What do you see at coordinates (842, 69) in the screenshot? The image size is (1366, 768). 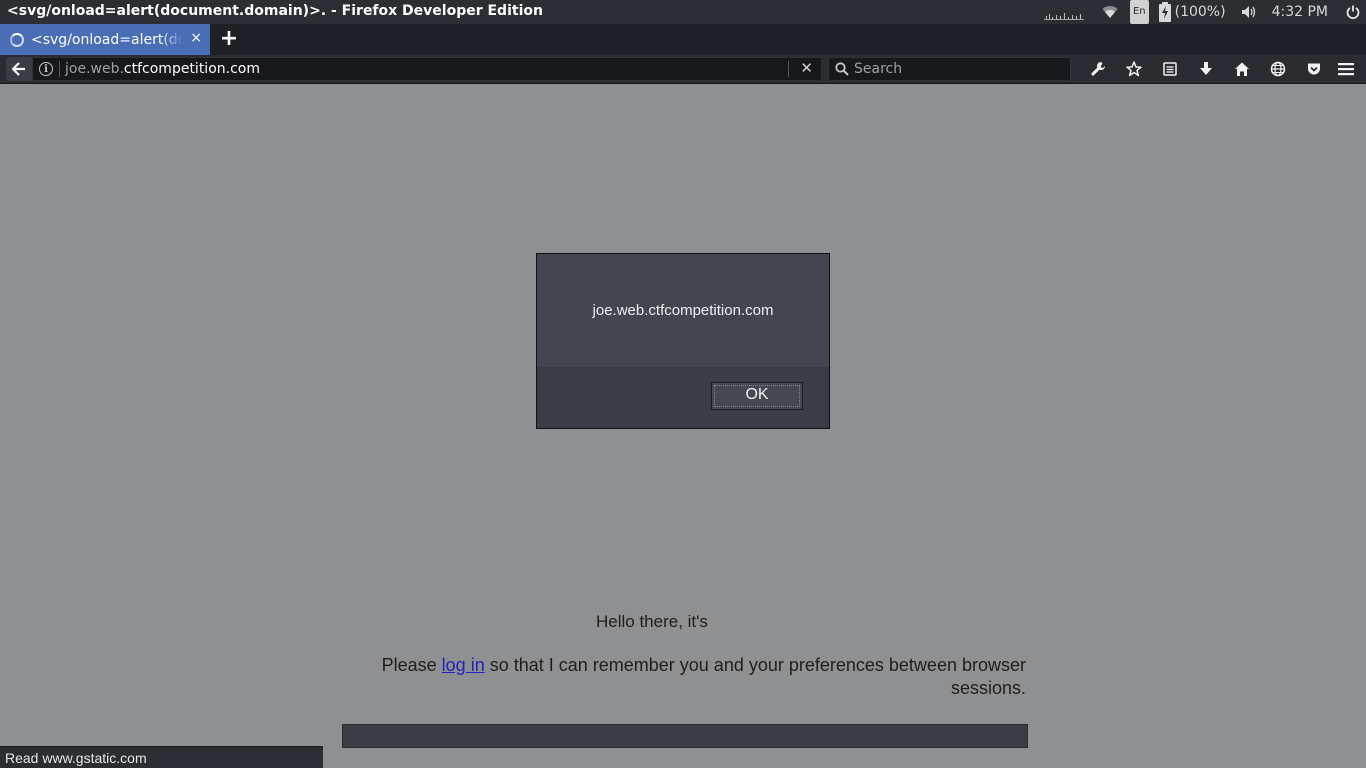 I see `search-icon` at bounding box center [842, 69].